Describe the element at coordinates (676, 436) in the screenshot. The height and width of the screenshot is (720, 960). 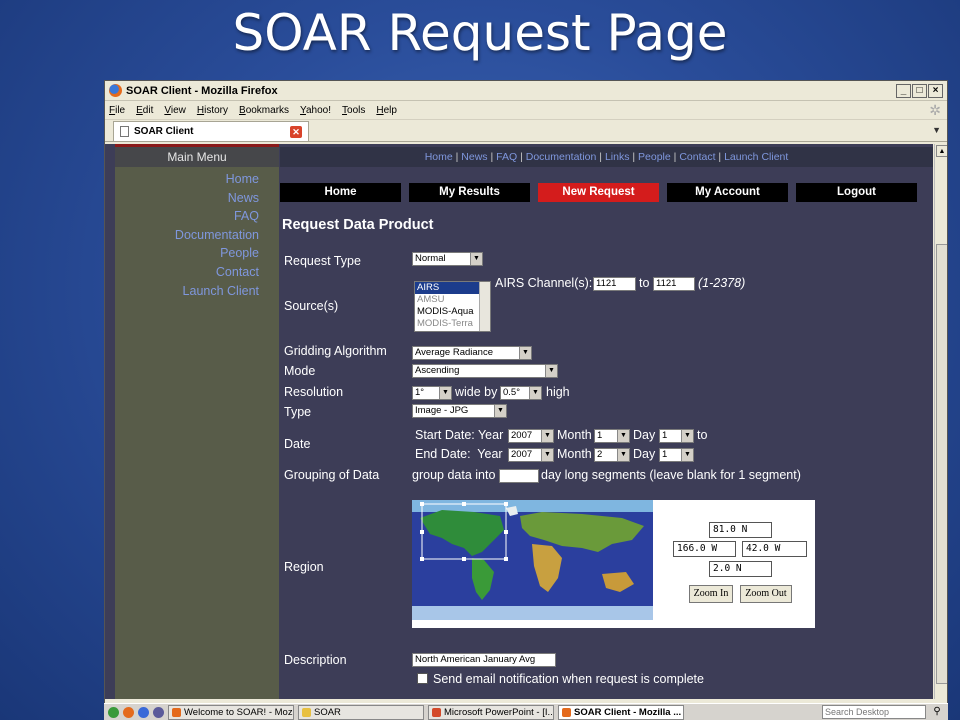
I see `start-day-select: 1 ▼` at that location.